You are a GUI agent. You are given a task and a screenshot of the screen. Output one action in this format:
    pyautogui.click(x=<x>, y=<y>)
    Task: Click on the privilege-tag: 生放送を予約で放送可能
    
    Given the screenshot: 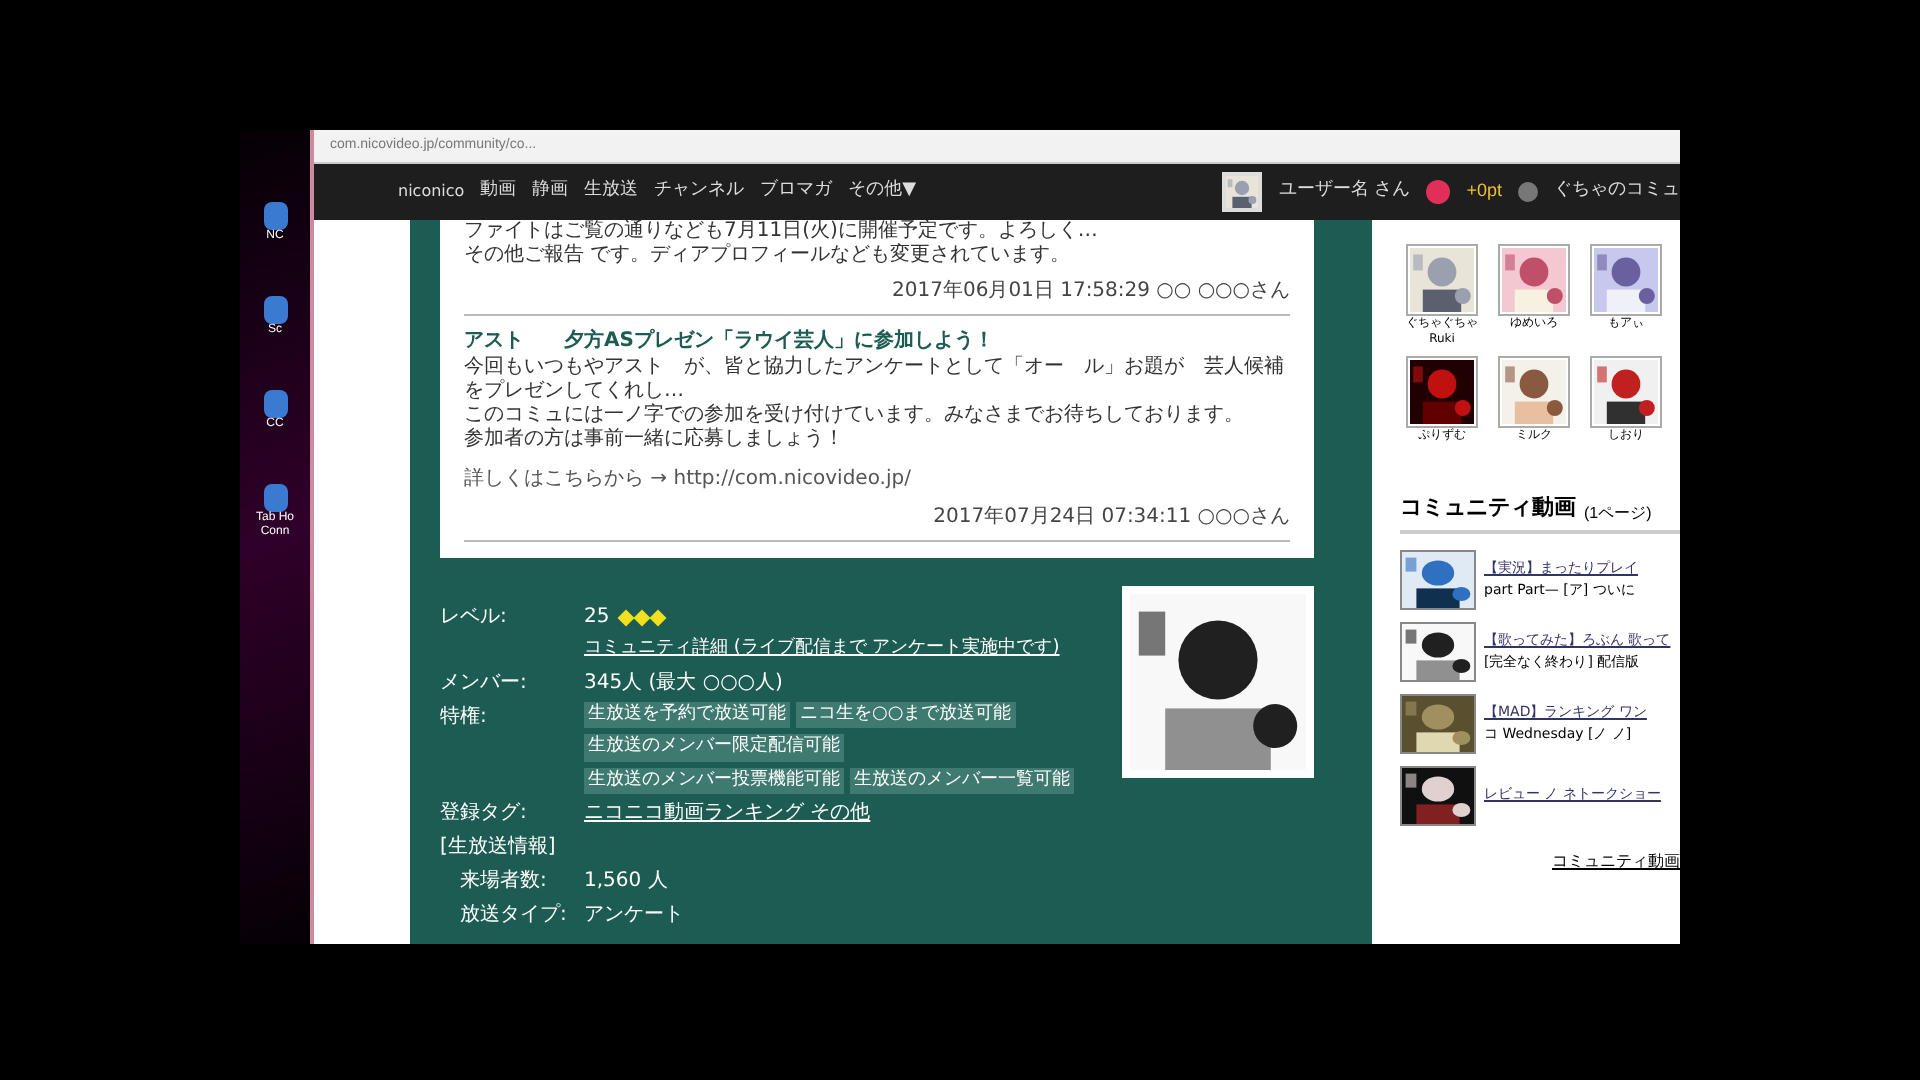 What is the action you would take?
    pyautogui.click(x=687, y=714)
    